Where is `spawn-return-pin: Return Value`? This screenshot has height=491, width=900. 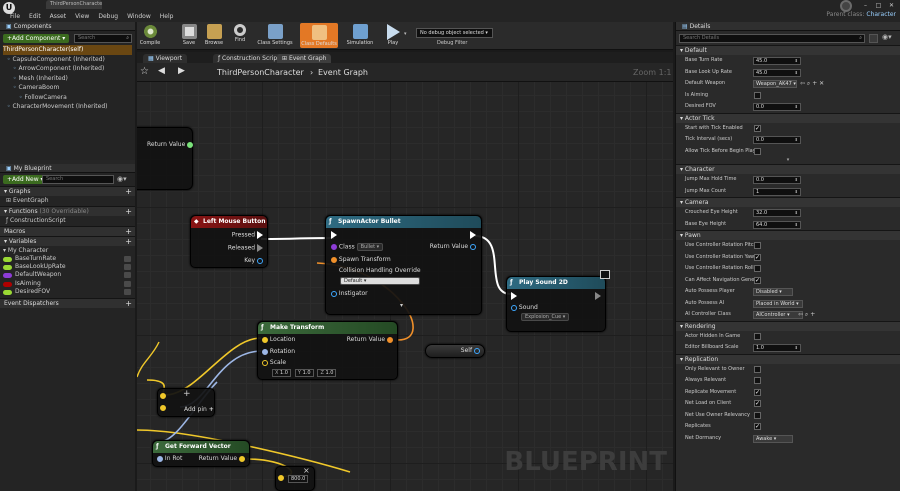 spawn-return-pin: Return Value is located at coordinates (453, 247).